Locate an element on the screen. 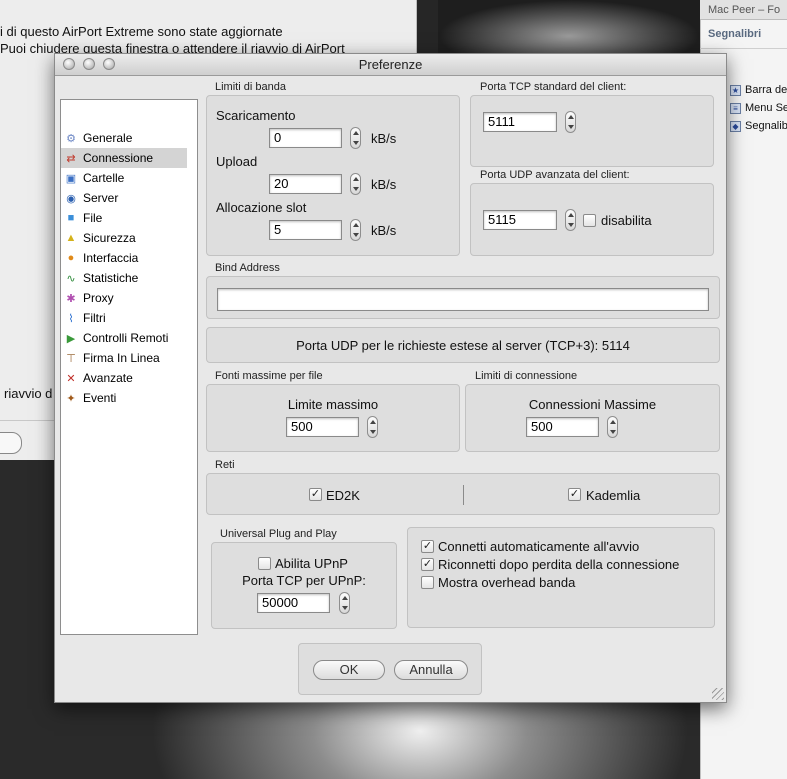  bookmark-item: ◆ Segnalib is located at coordinates (758, 126).